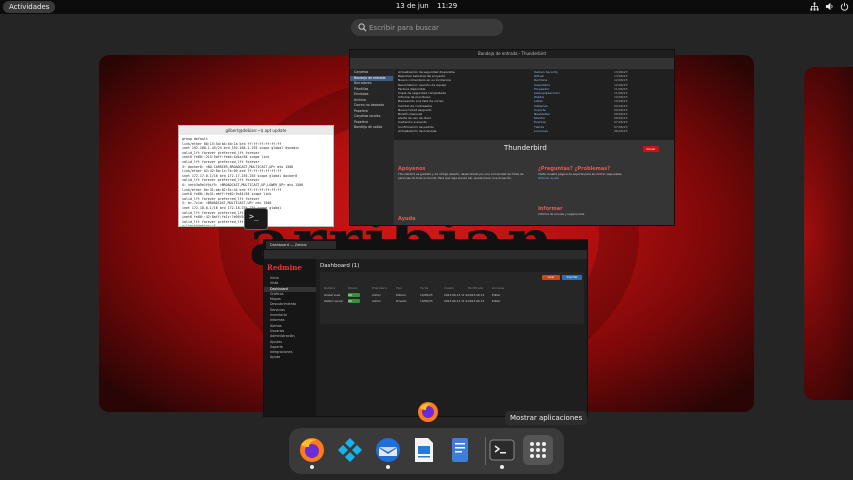 The height and width of the screenshot is (480, 853). I want to click on import-button: Importar, so click(572, 277).